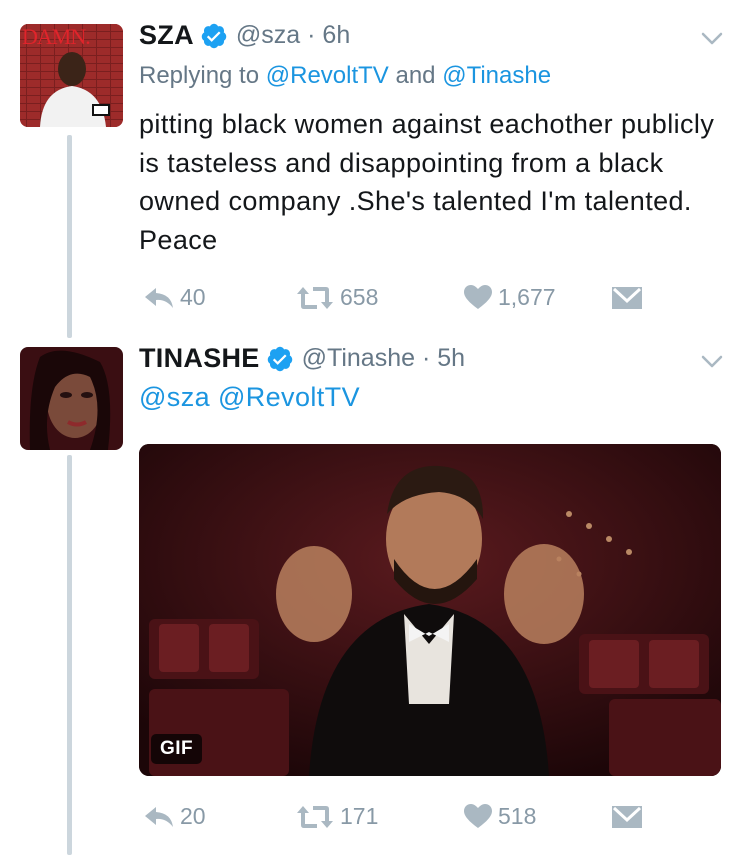  I want to click on avatar: DAMN., so click(71, 75).